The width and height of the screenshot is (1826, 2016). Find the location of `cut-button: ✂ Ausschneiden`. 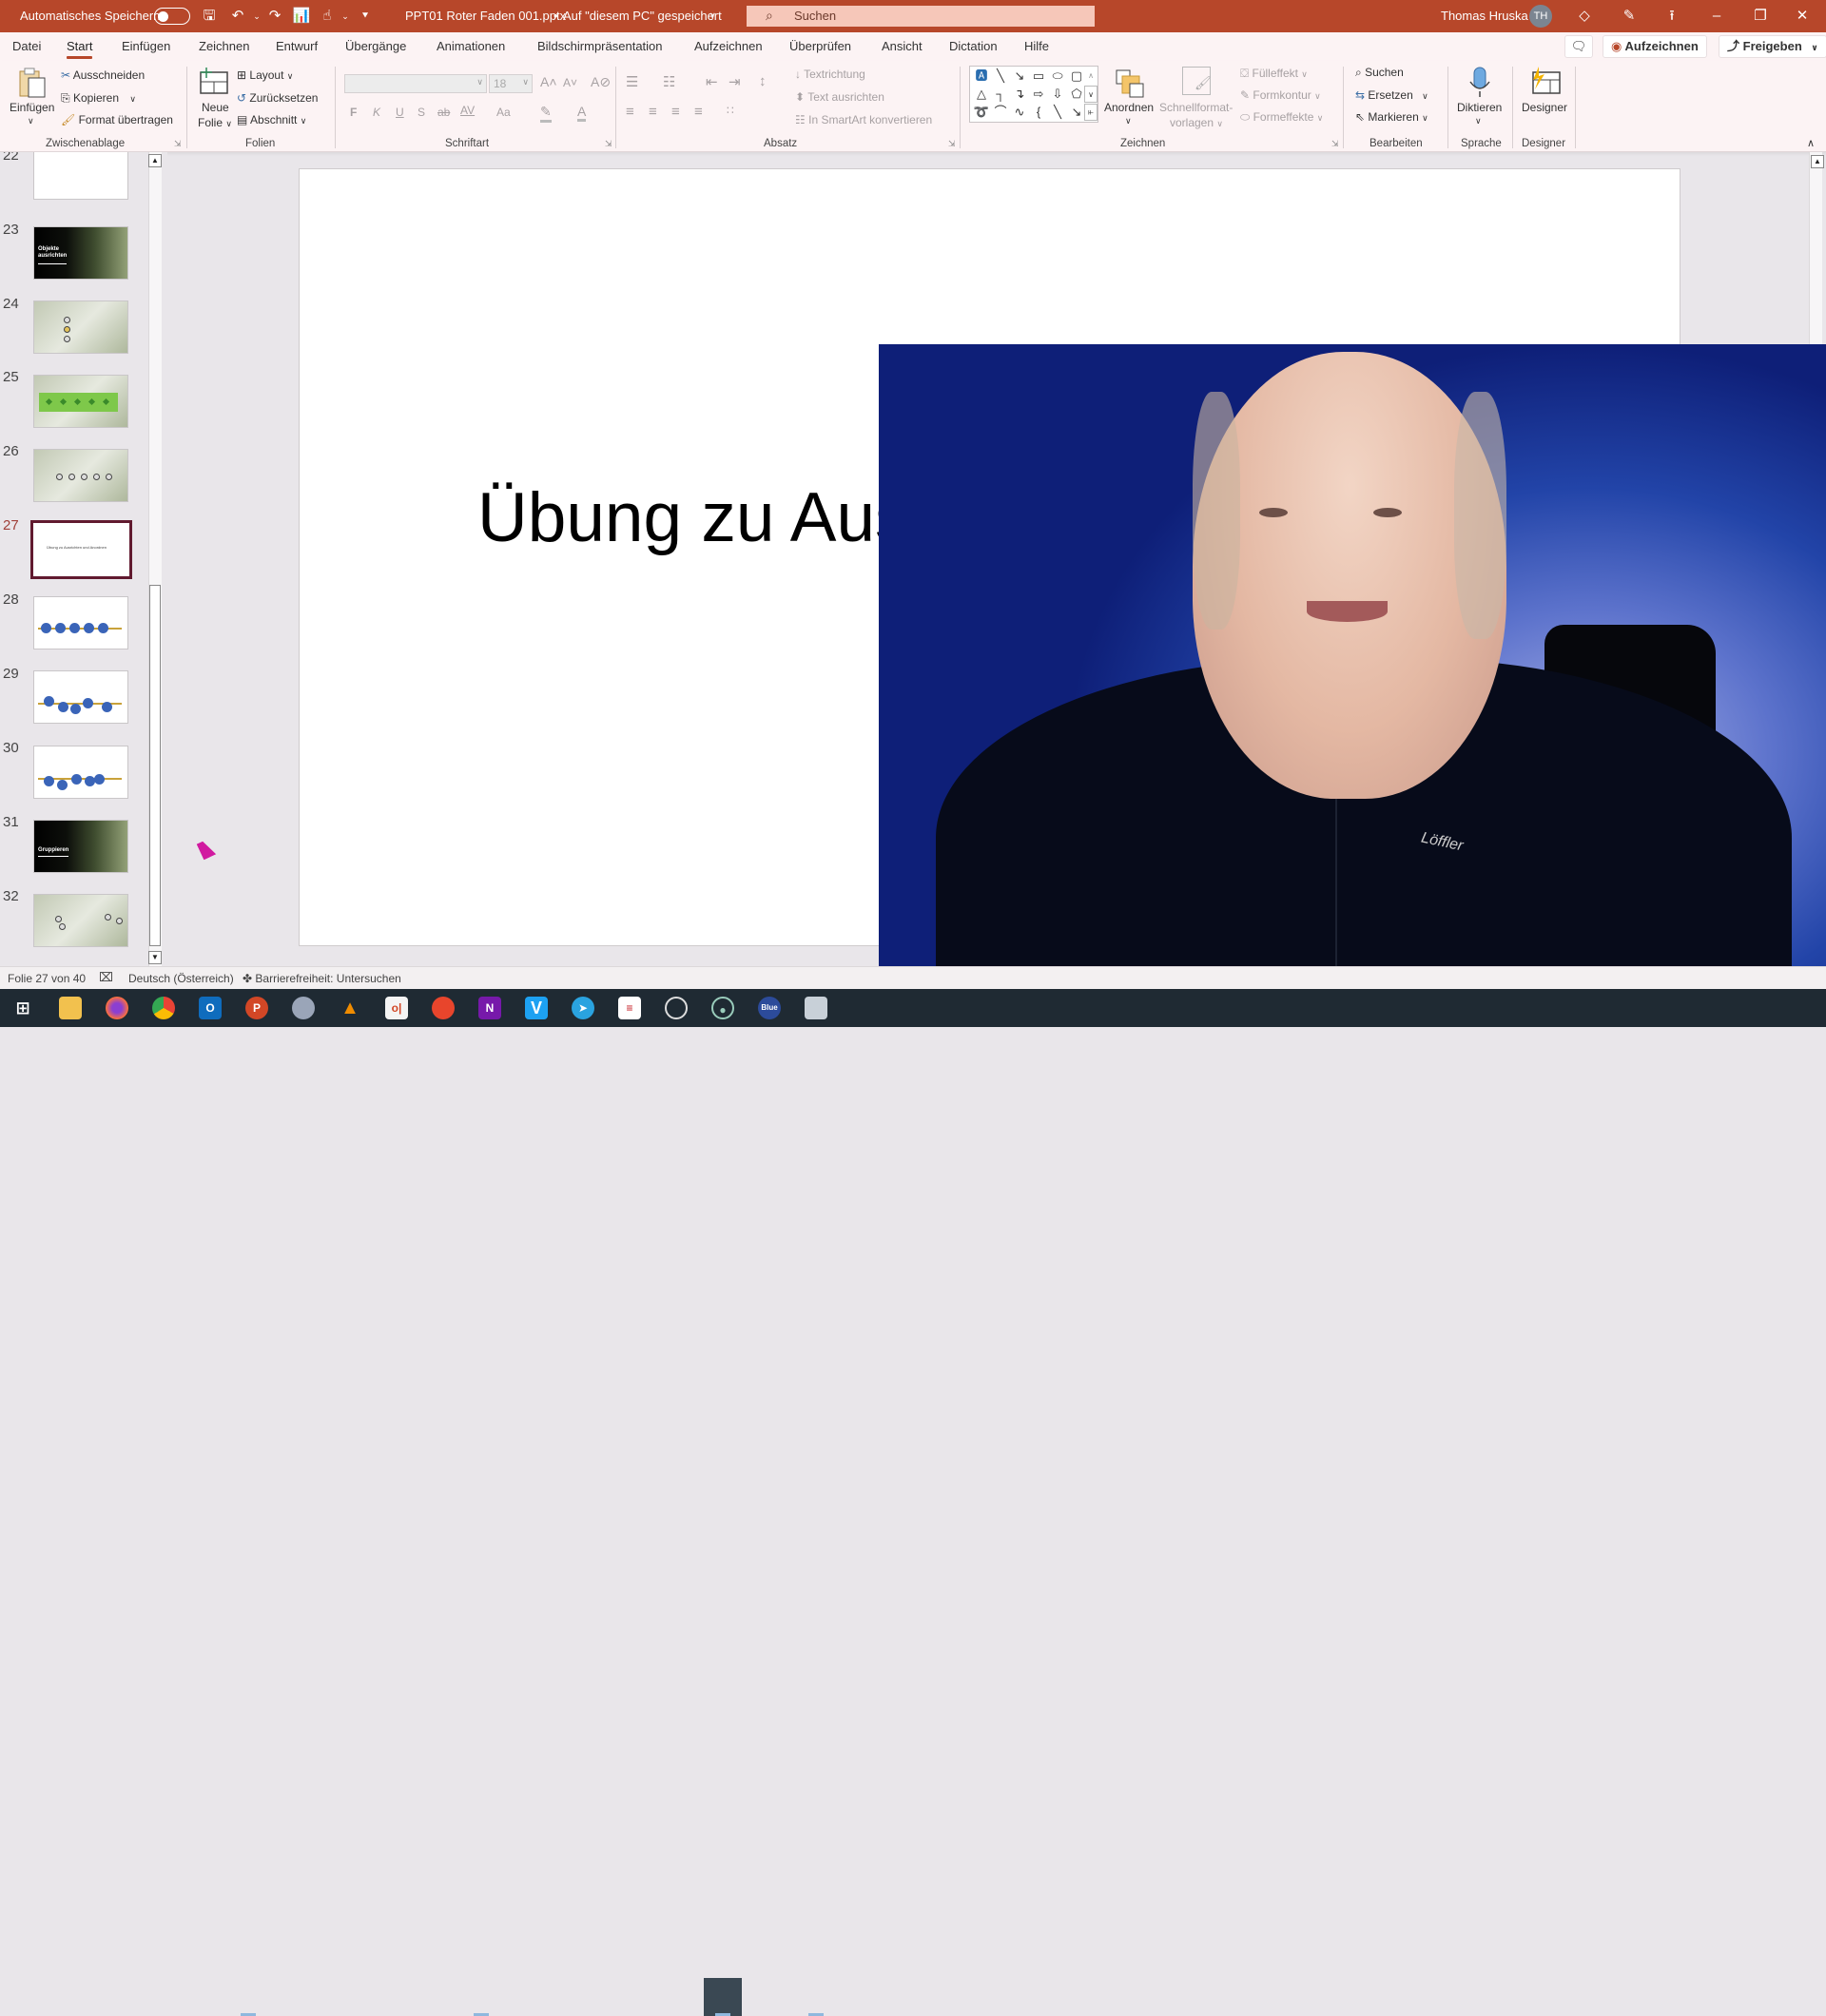

cut-button: ✂ Ausschneiden is located at coordinates (103, 75).